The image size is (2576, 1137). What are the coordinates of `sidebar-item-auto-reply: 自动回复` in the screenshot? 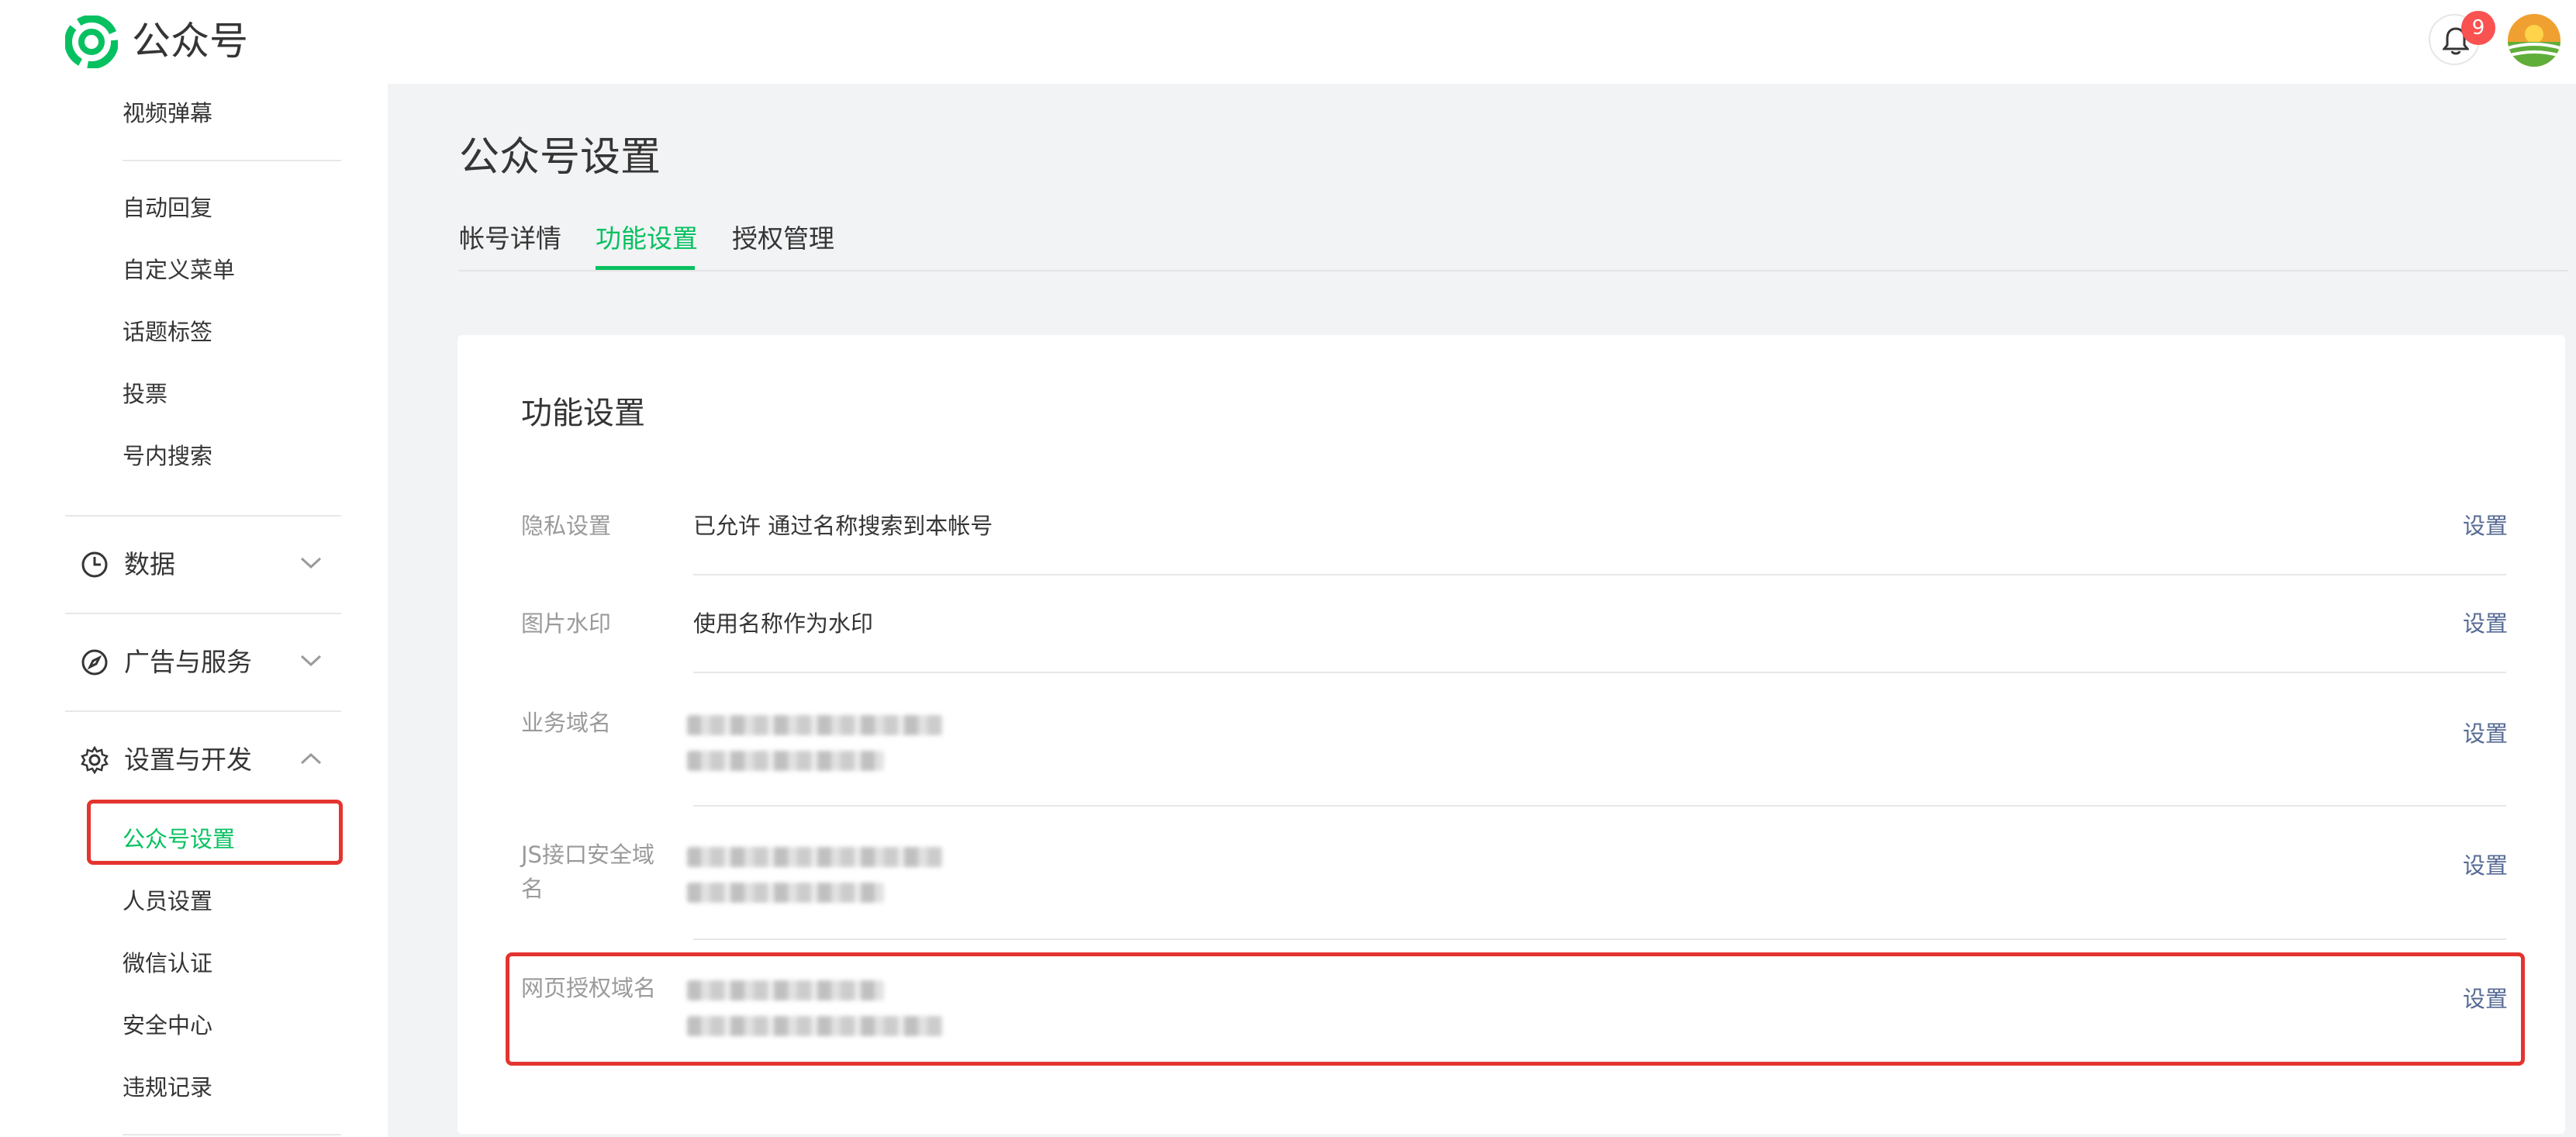 It's located at (167, 208).